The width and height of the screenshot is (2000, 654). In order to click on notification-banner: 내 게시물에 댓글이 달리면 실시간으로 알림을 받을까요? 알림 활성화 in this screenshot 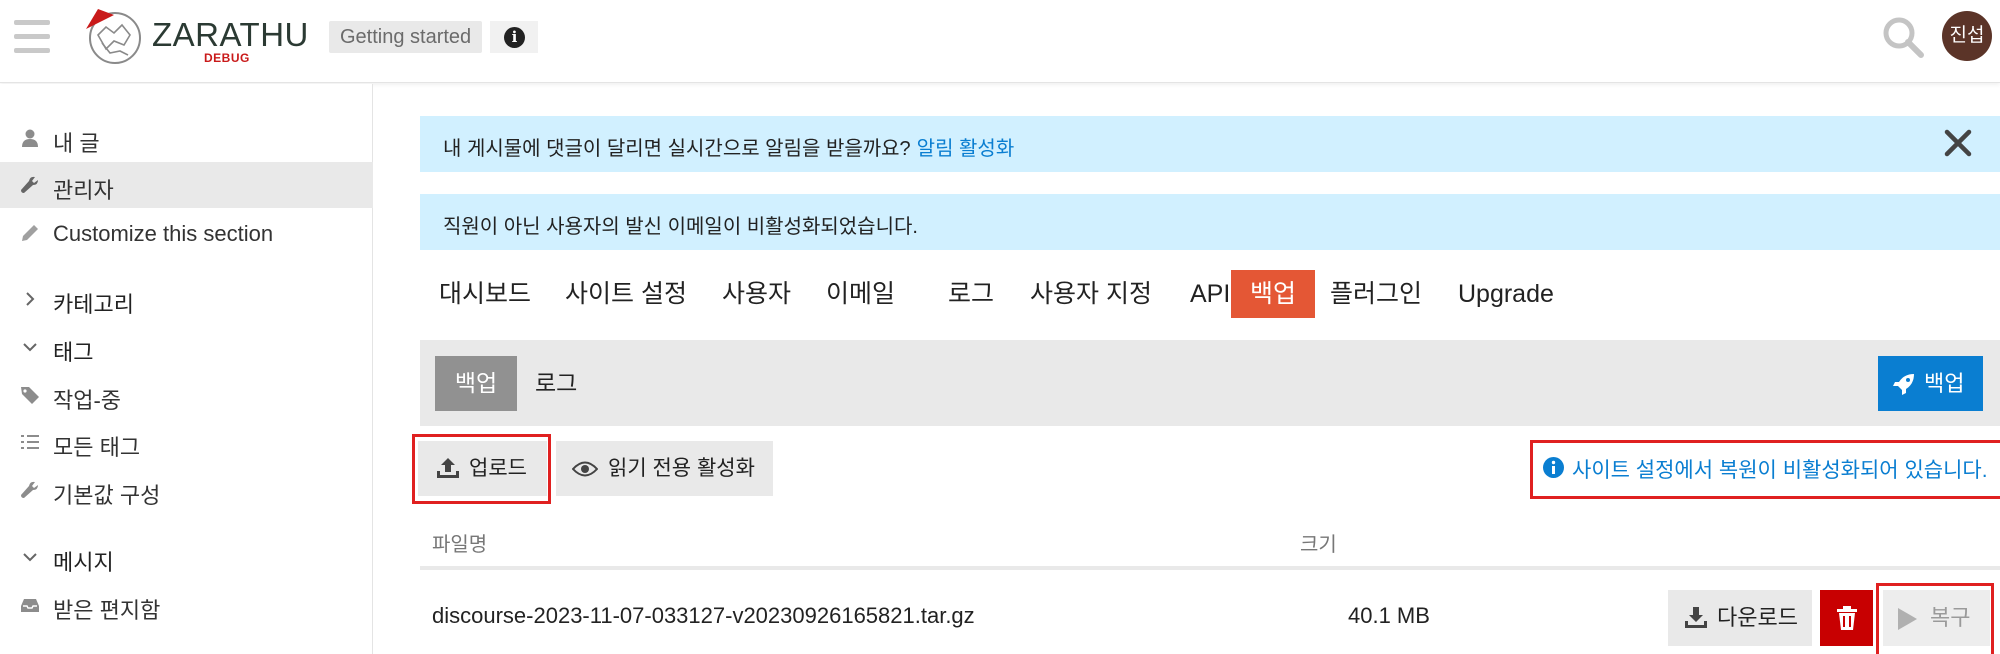, I will do `click(1210, 144)`.